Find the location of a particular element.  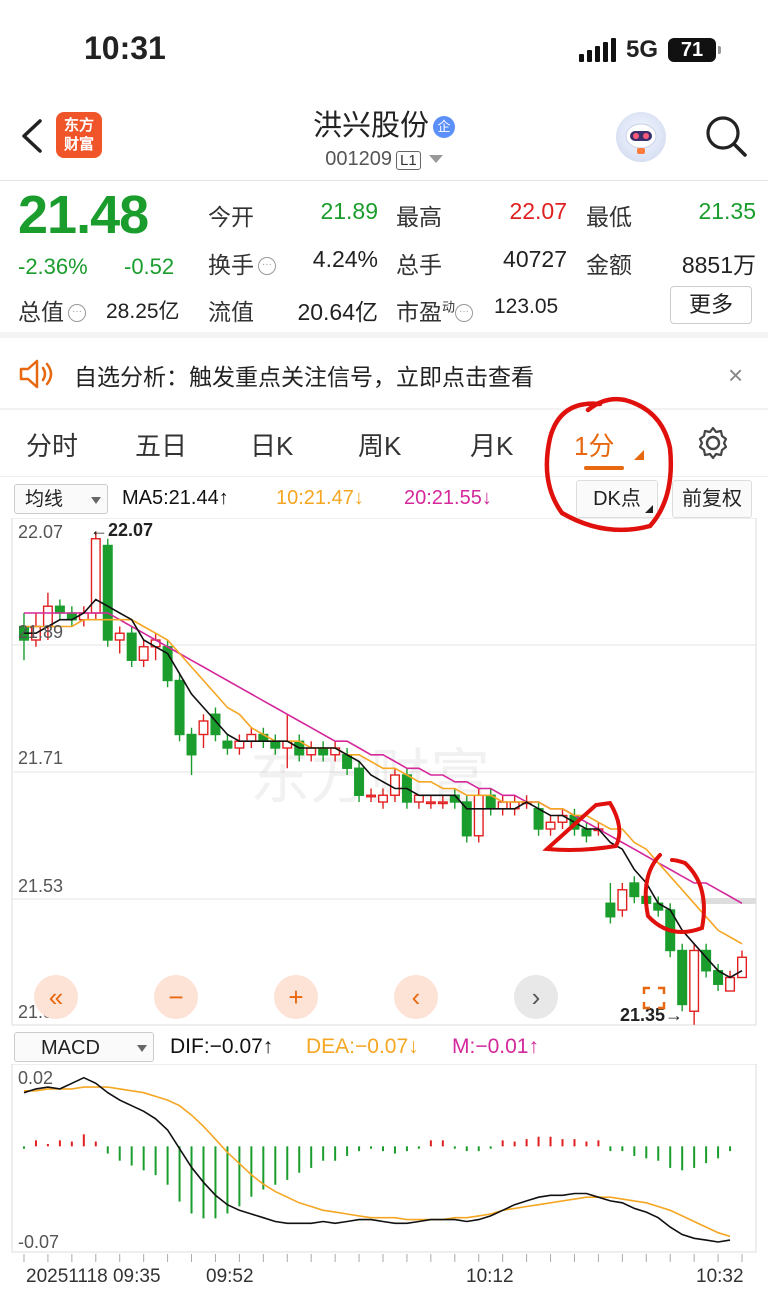

turnover-value: 4.24% is located at coordinates (345, 259).